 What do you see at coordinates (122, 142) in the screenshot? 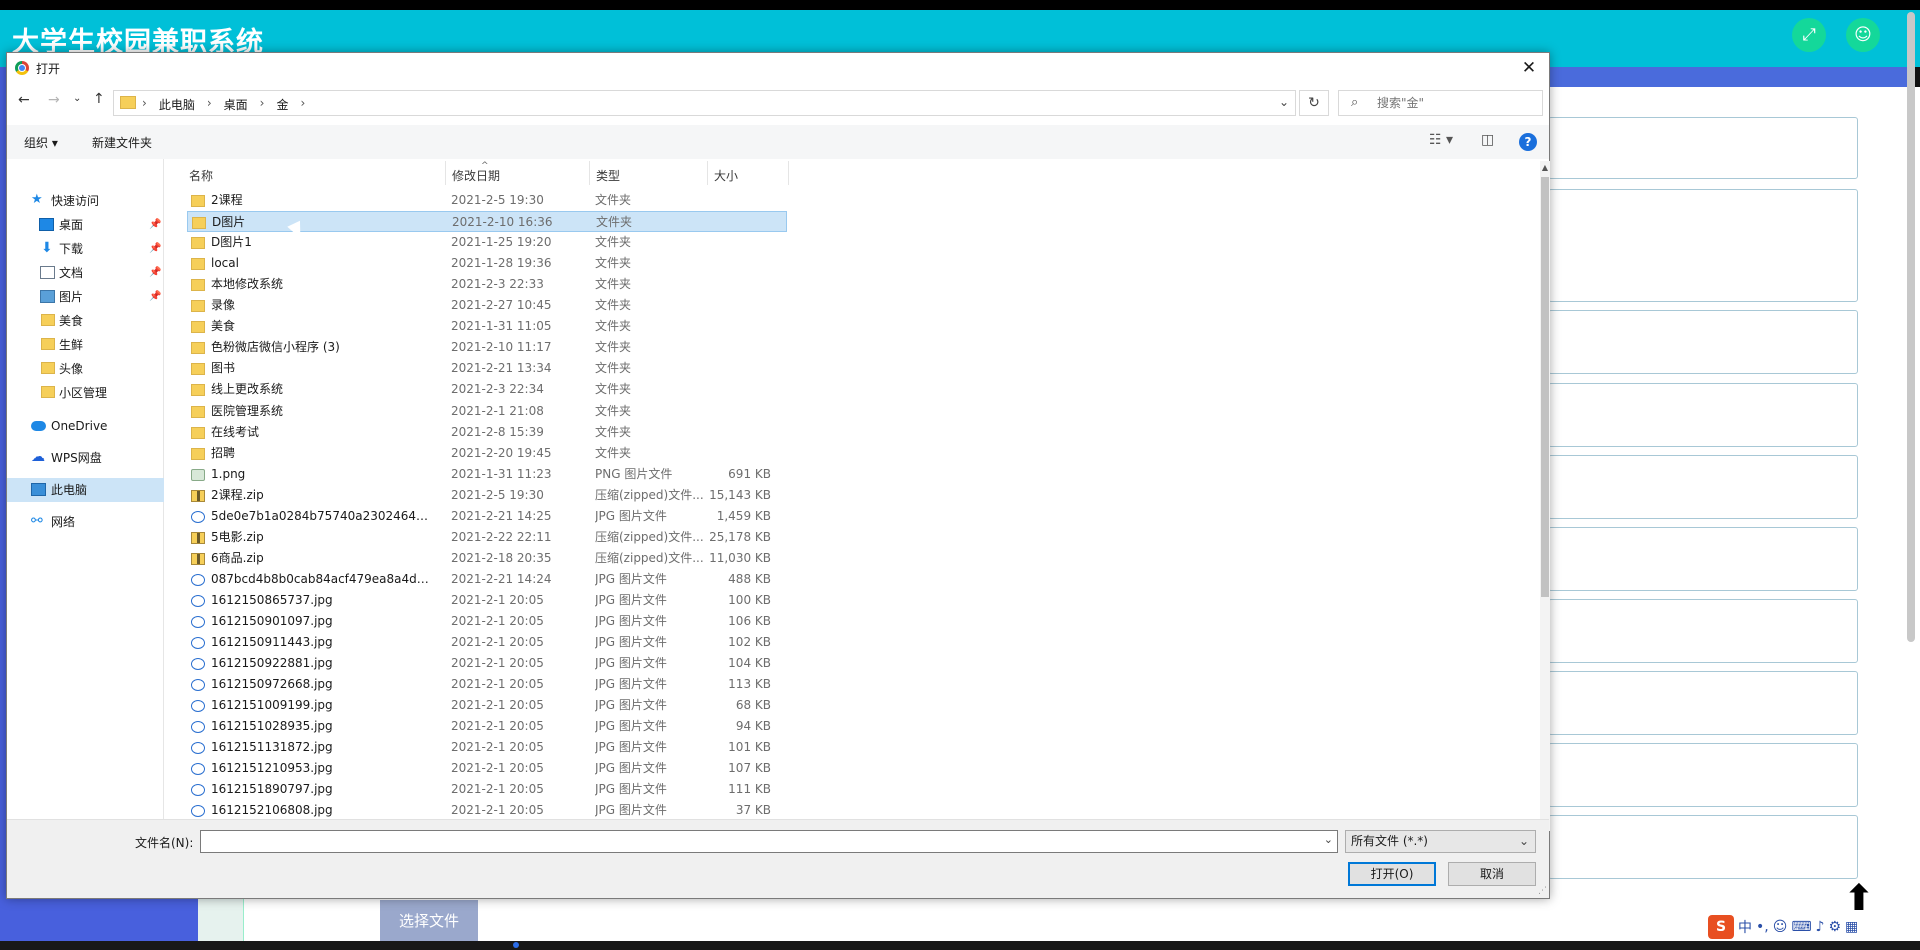
I see `new-folder-button: 新建文件夹` at bounding box center [122, 142].